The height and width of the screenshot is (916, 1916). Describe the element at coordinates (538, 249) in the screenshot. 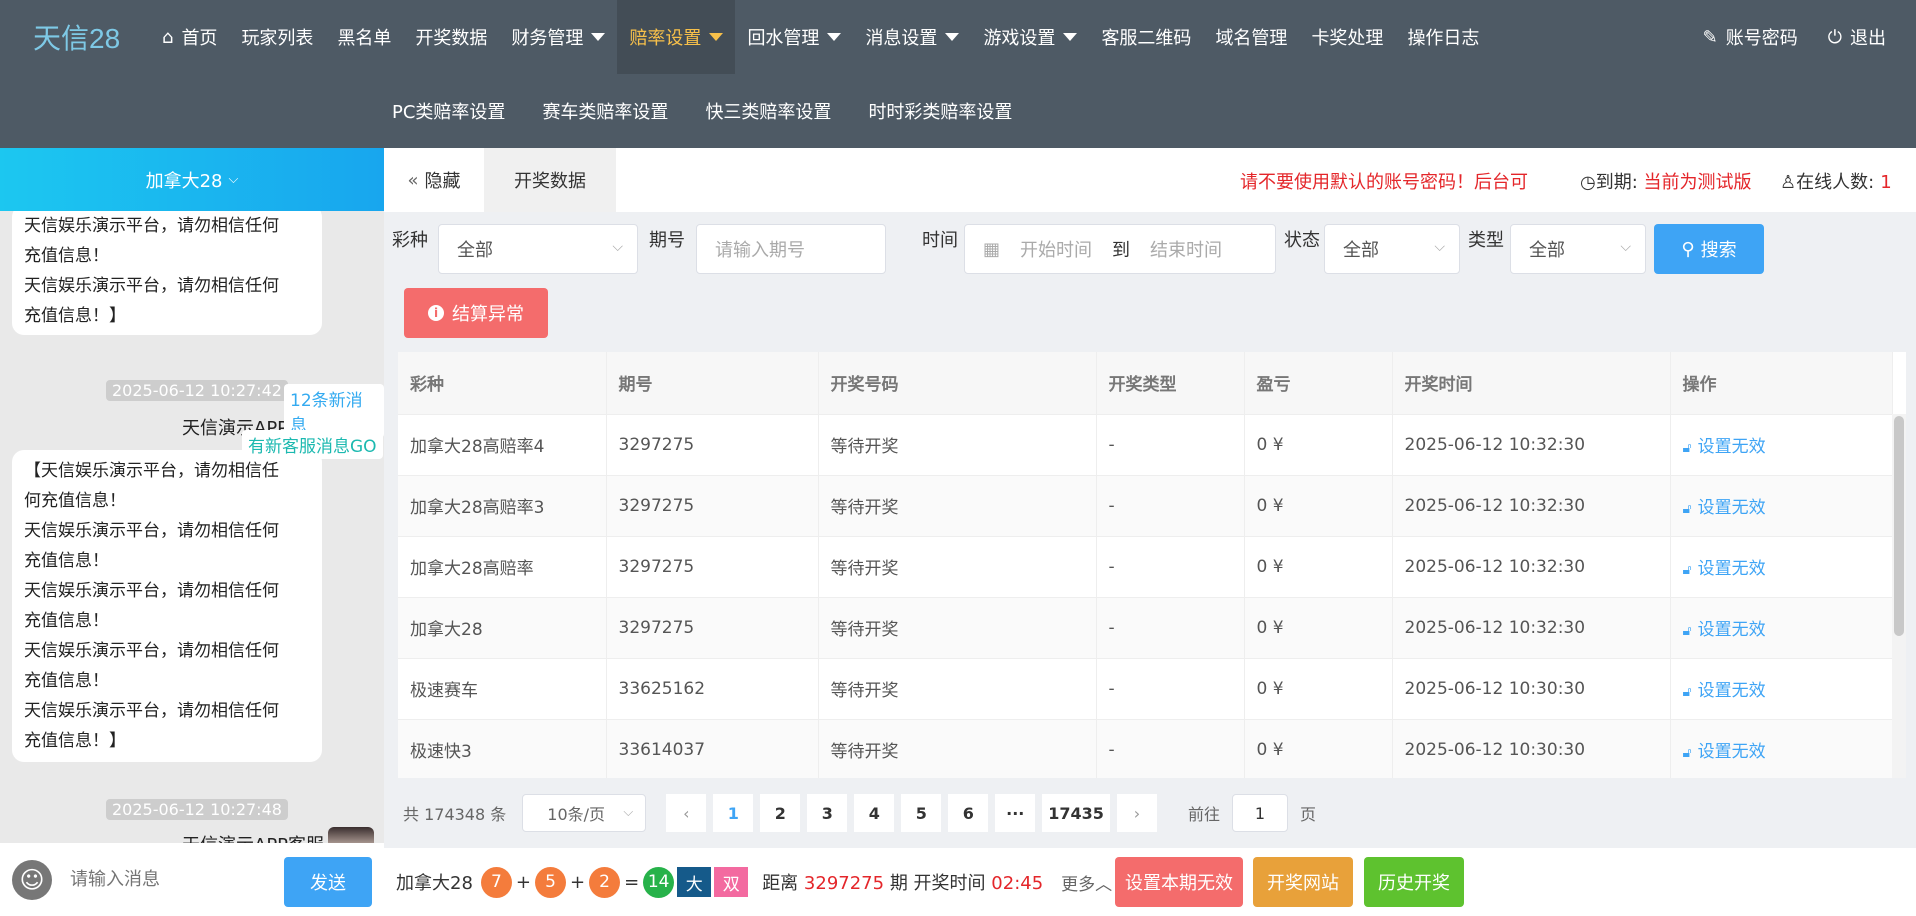

I see `lottery-select: 全部 ⌵` at that location.